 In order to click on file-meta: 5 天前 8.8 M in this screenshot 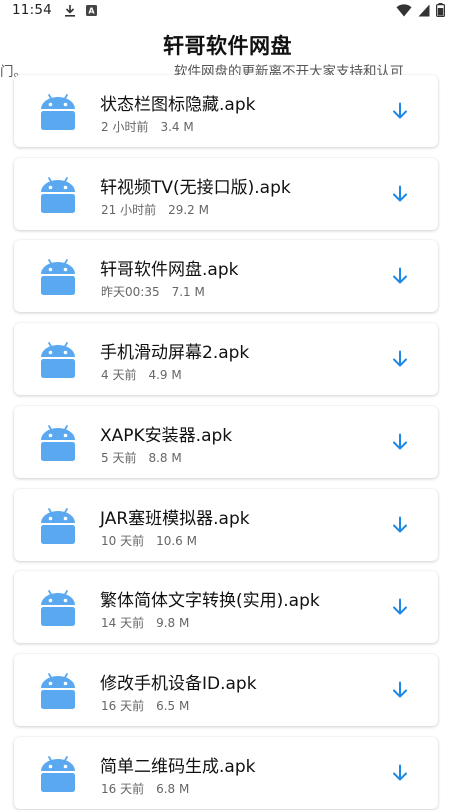, I will do `click(141, 457)`.